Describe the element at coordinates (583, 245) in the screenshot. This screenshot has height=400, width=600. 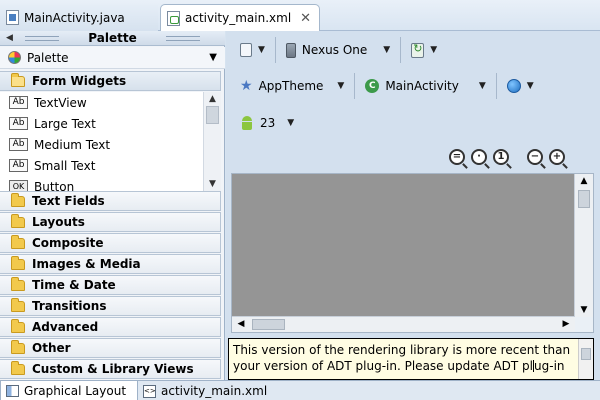
I see `canvas-vertical-scrollbar: ▲ ▼` at that location.